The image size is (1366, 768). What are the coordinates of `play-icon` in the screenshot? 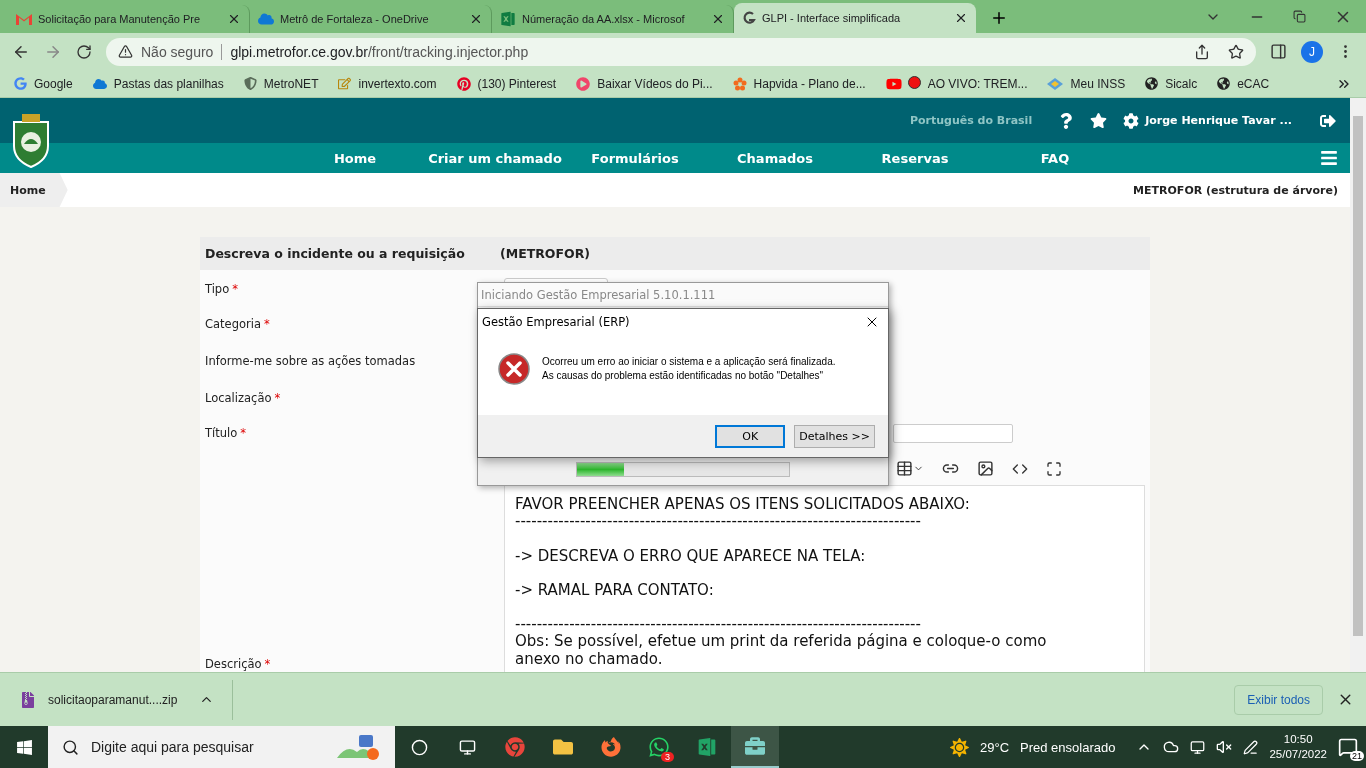 It's located at (583, 83).